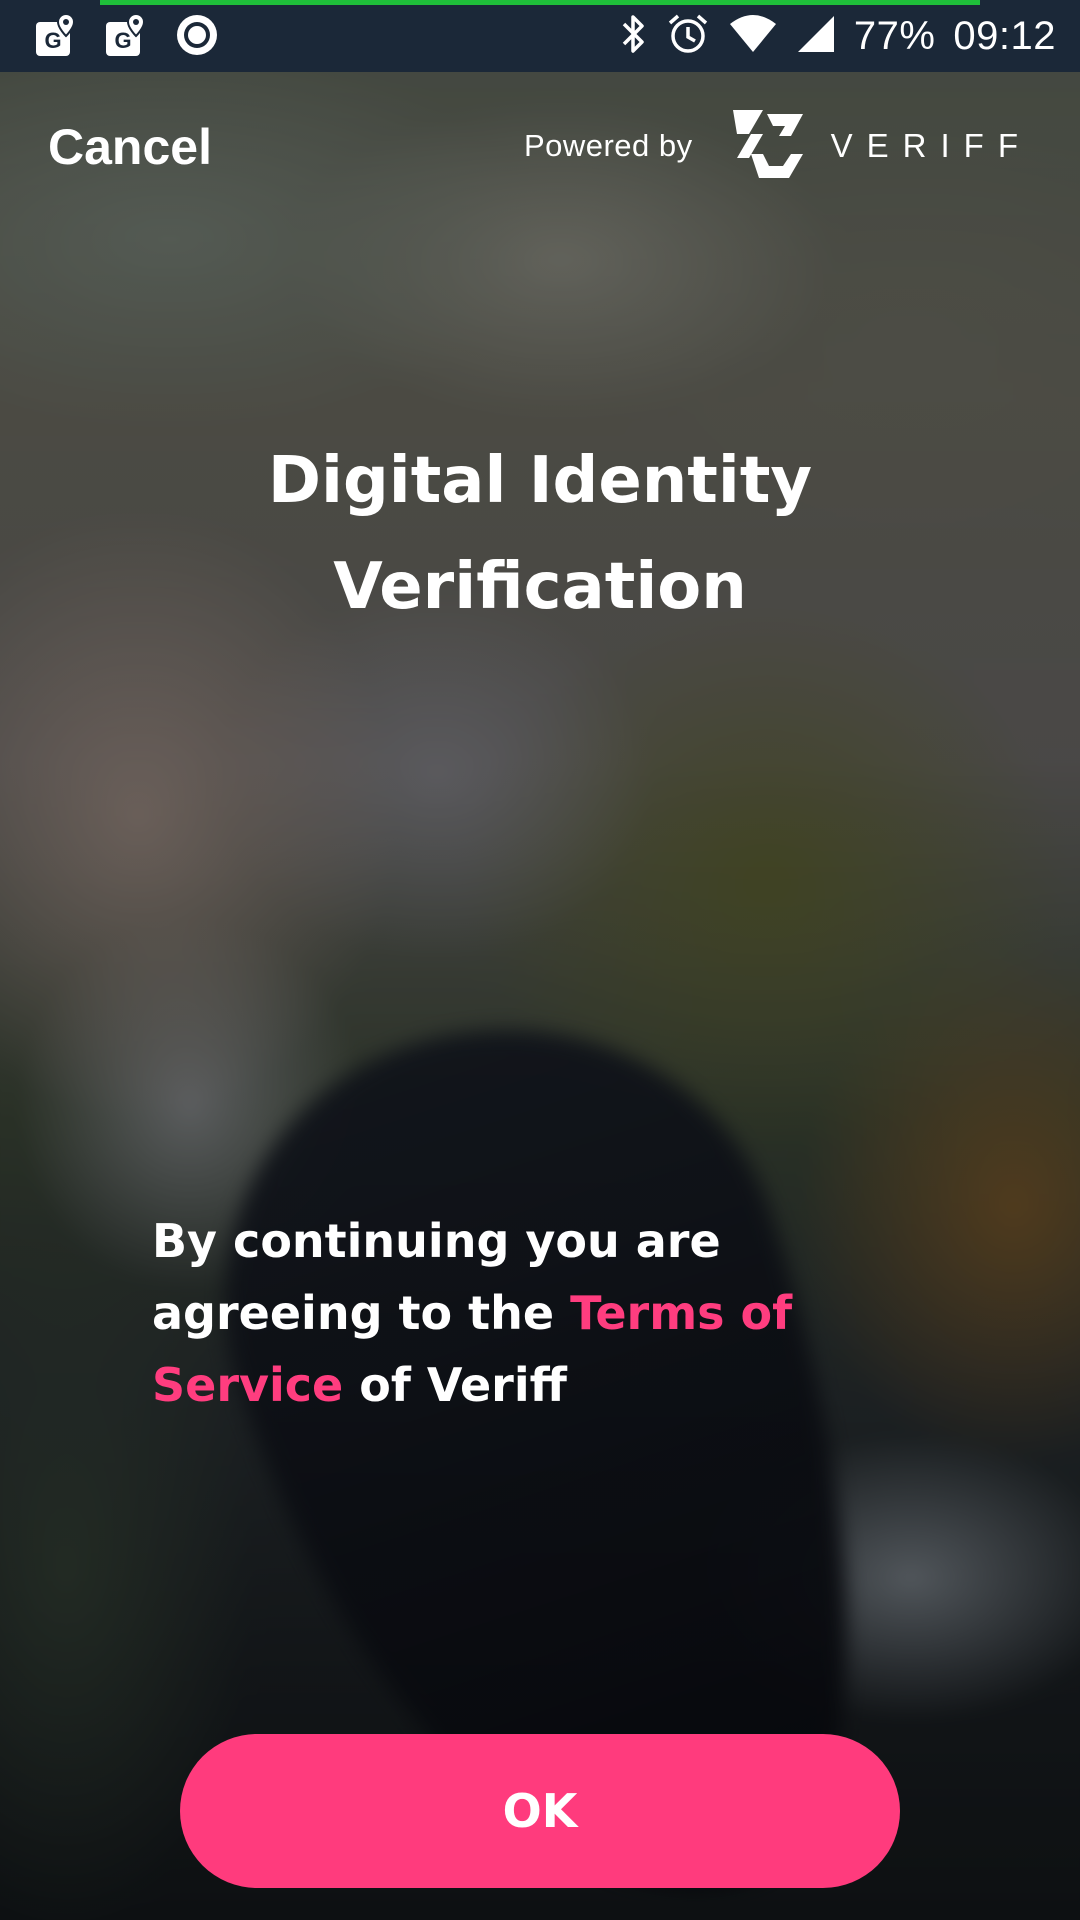 Image resolution: width=1080 pixels, height=1920 pixels. I want to click on clock-time: 09:12, so click(1004, 35).